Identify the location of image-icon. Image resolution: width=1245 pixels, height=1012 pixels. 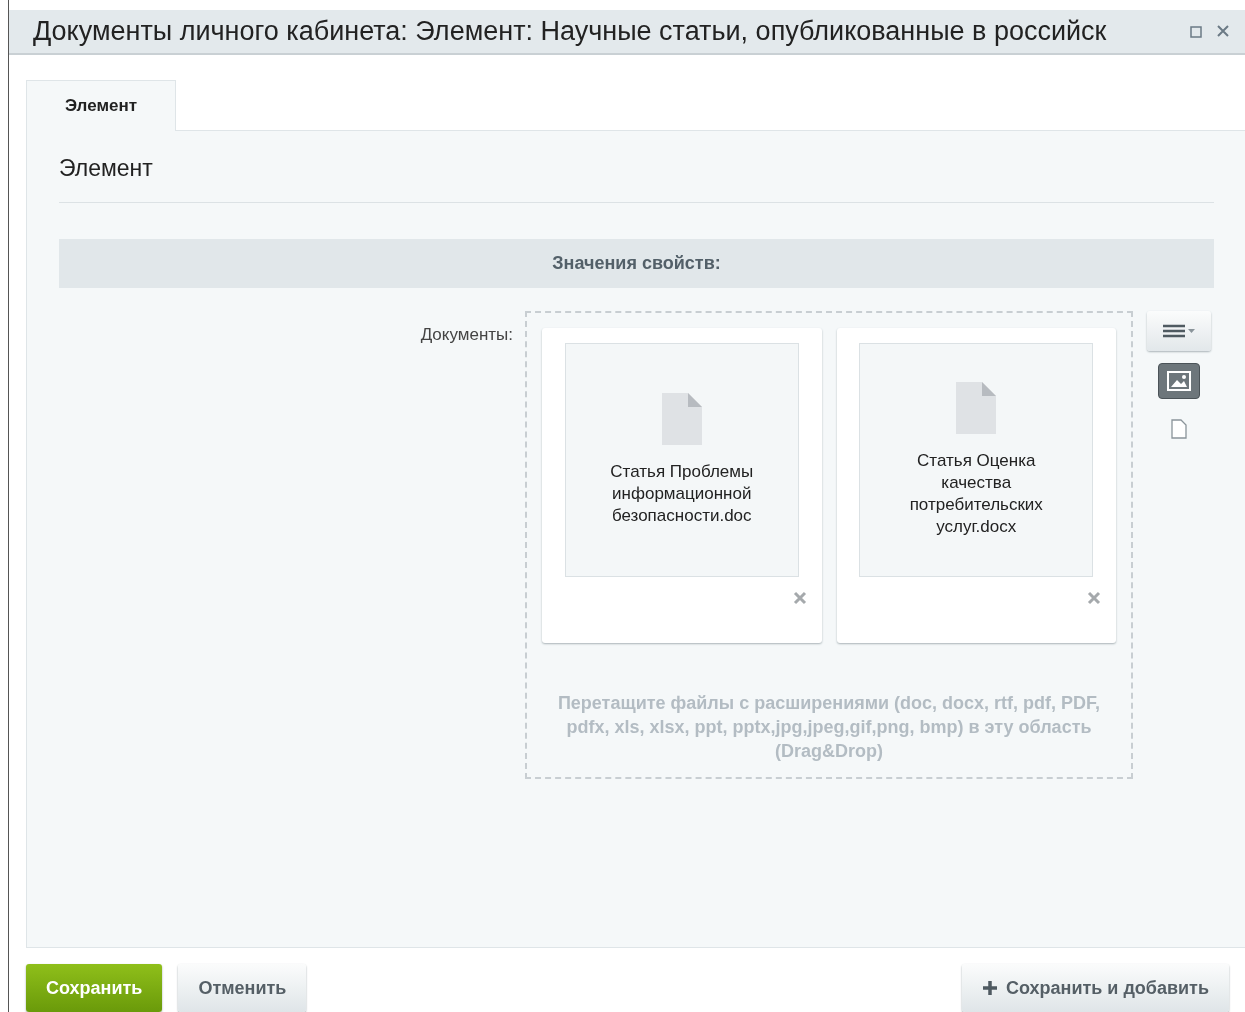
(1179, 381).